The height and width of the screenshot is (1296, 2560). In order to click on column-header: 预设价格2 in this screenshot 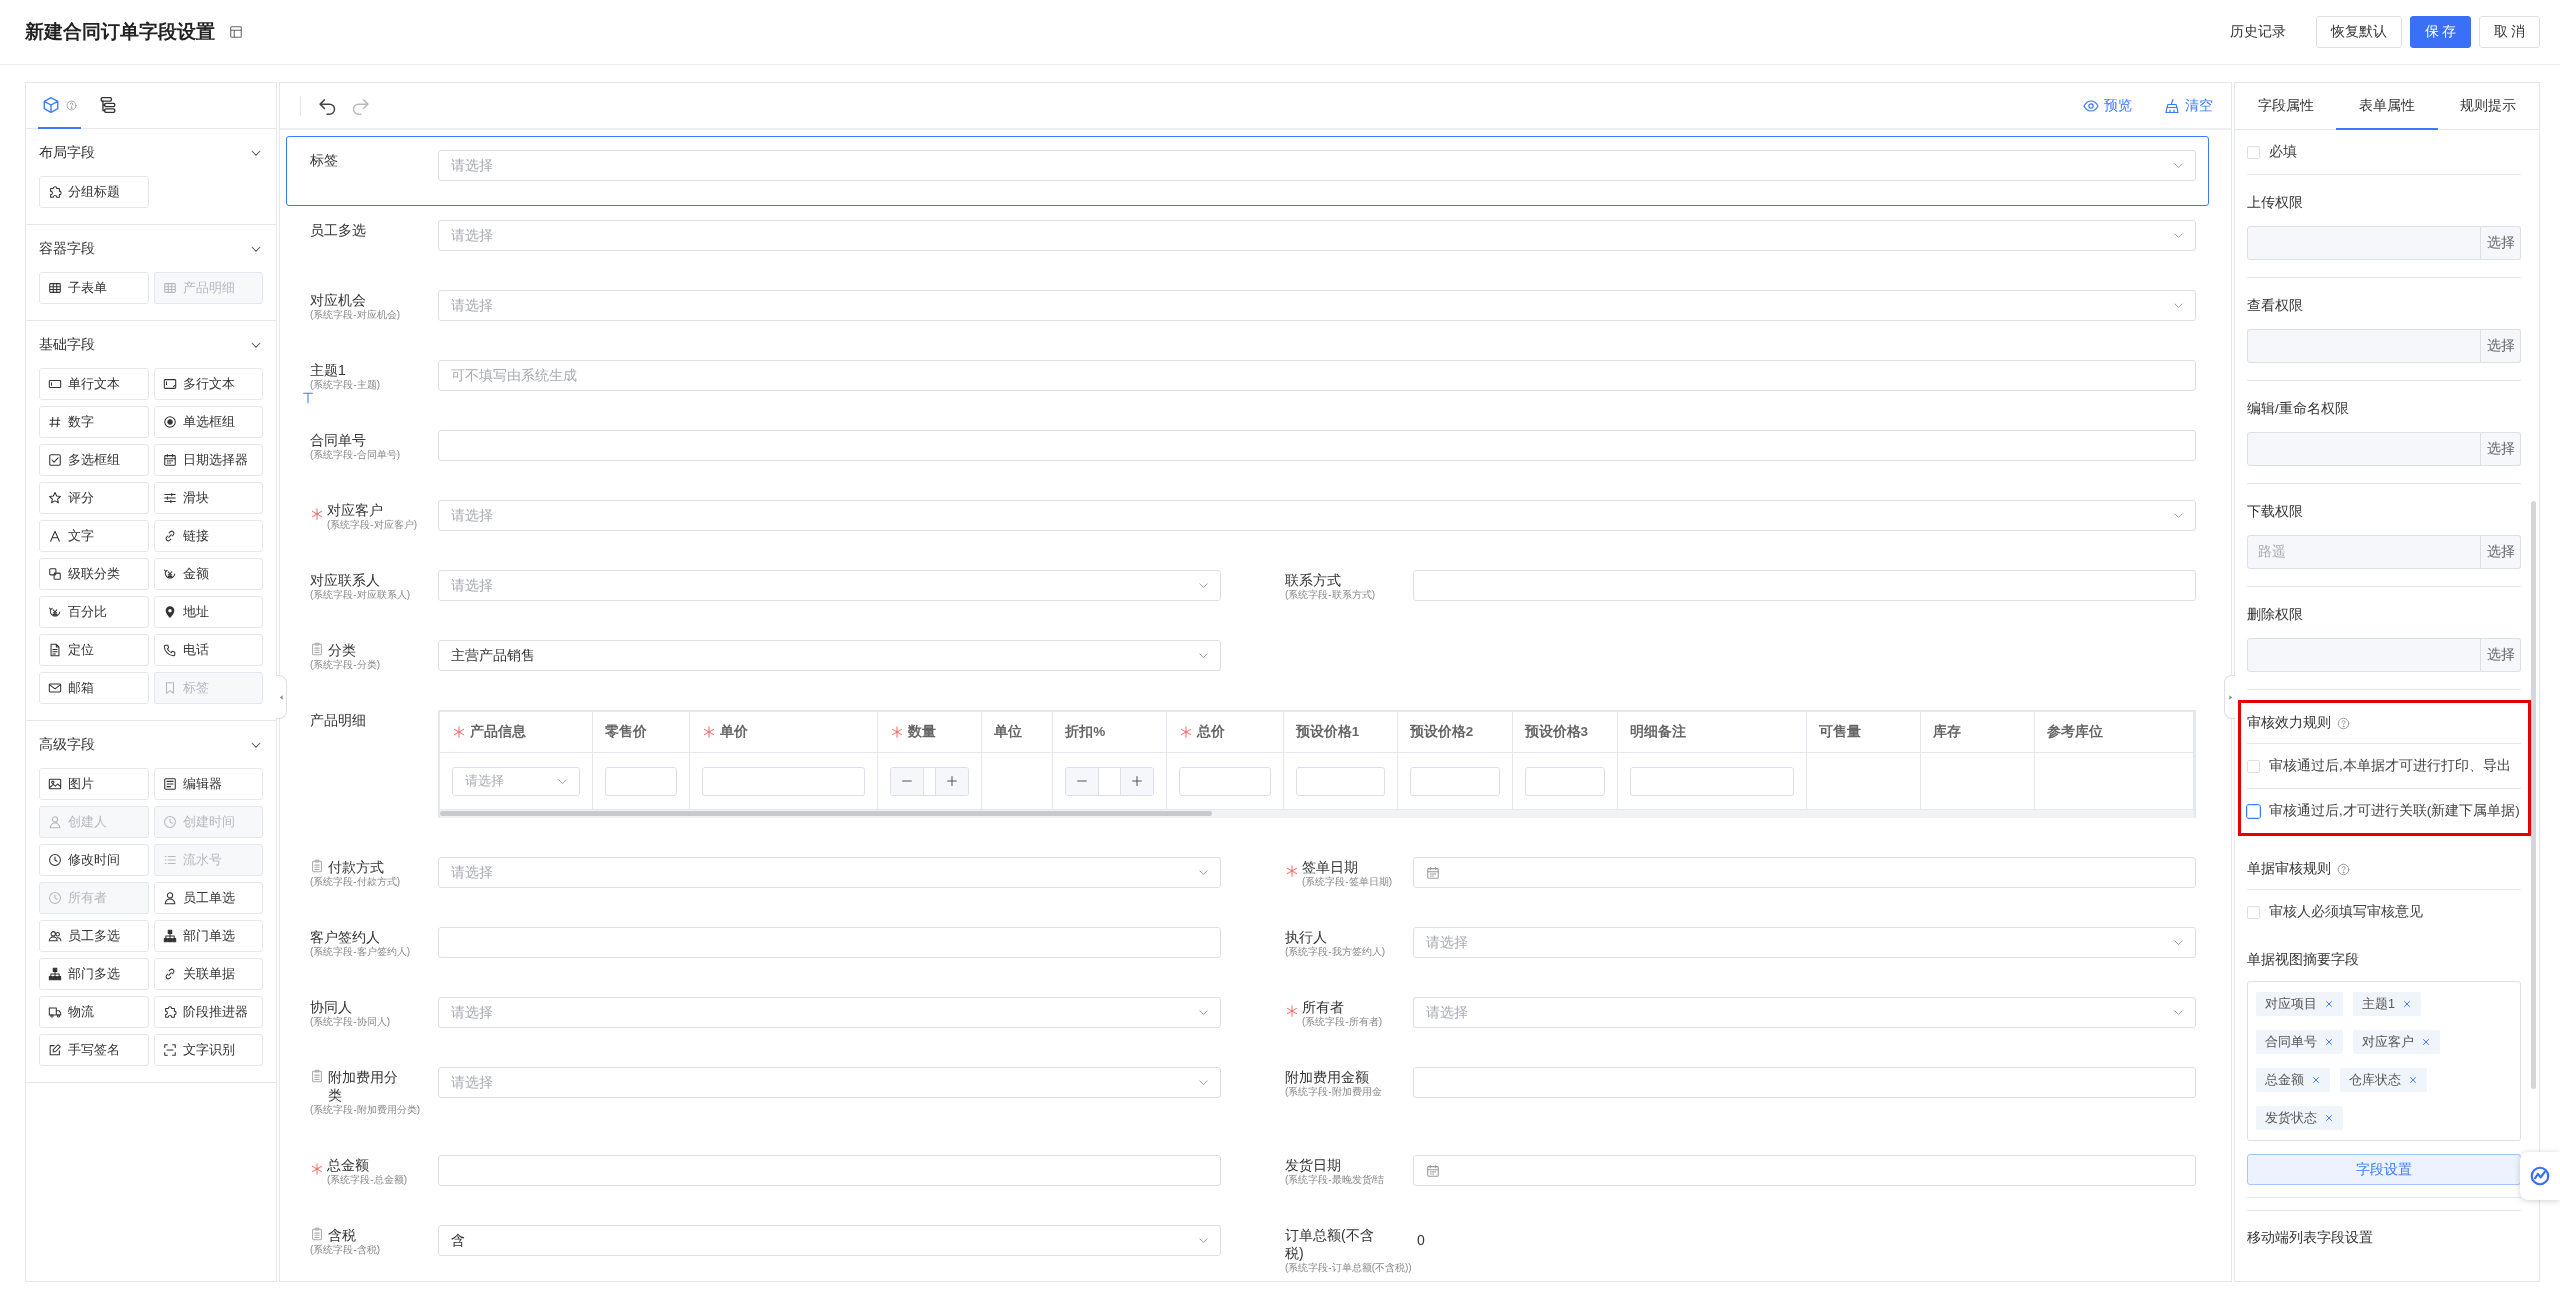, I will do `click(1455, 732)`.